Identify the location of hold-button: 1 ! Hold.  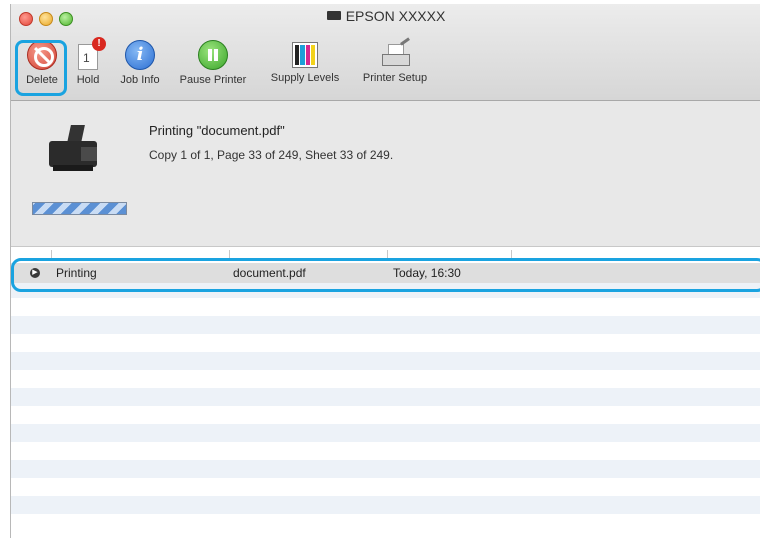
(88, 63).